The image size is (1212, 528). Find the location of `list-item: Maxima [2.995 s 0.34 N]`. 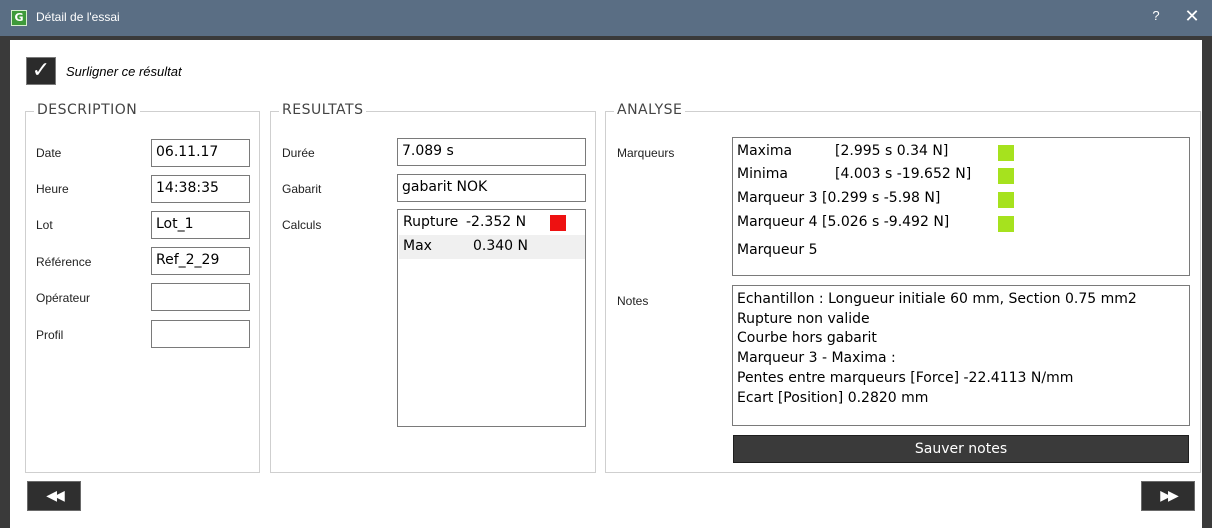

list-item: Maxima [2.995 s 0.34 N] is located at coordinates (958, 152).